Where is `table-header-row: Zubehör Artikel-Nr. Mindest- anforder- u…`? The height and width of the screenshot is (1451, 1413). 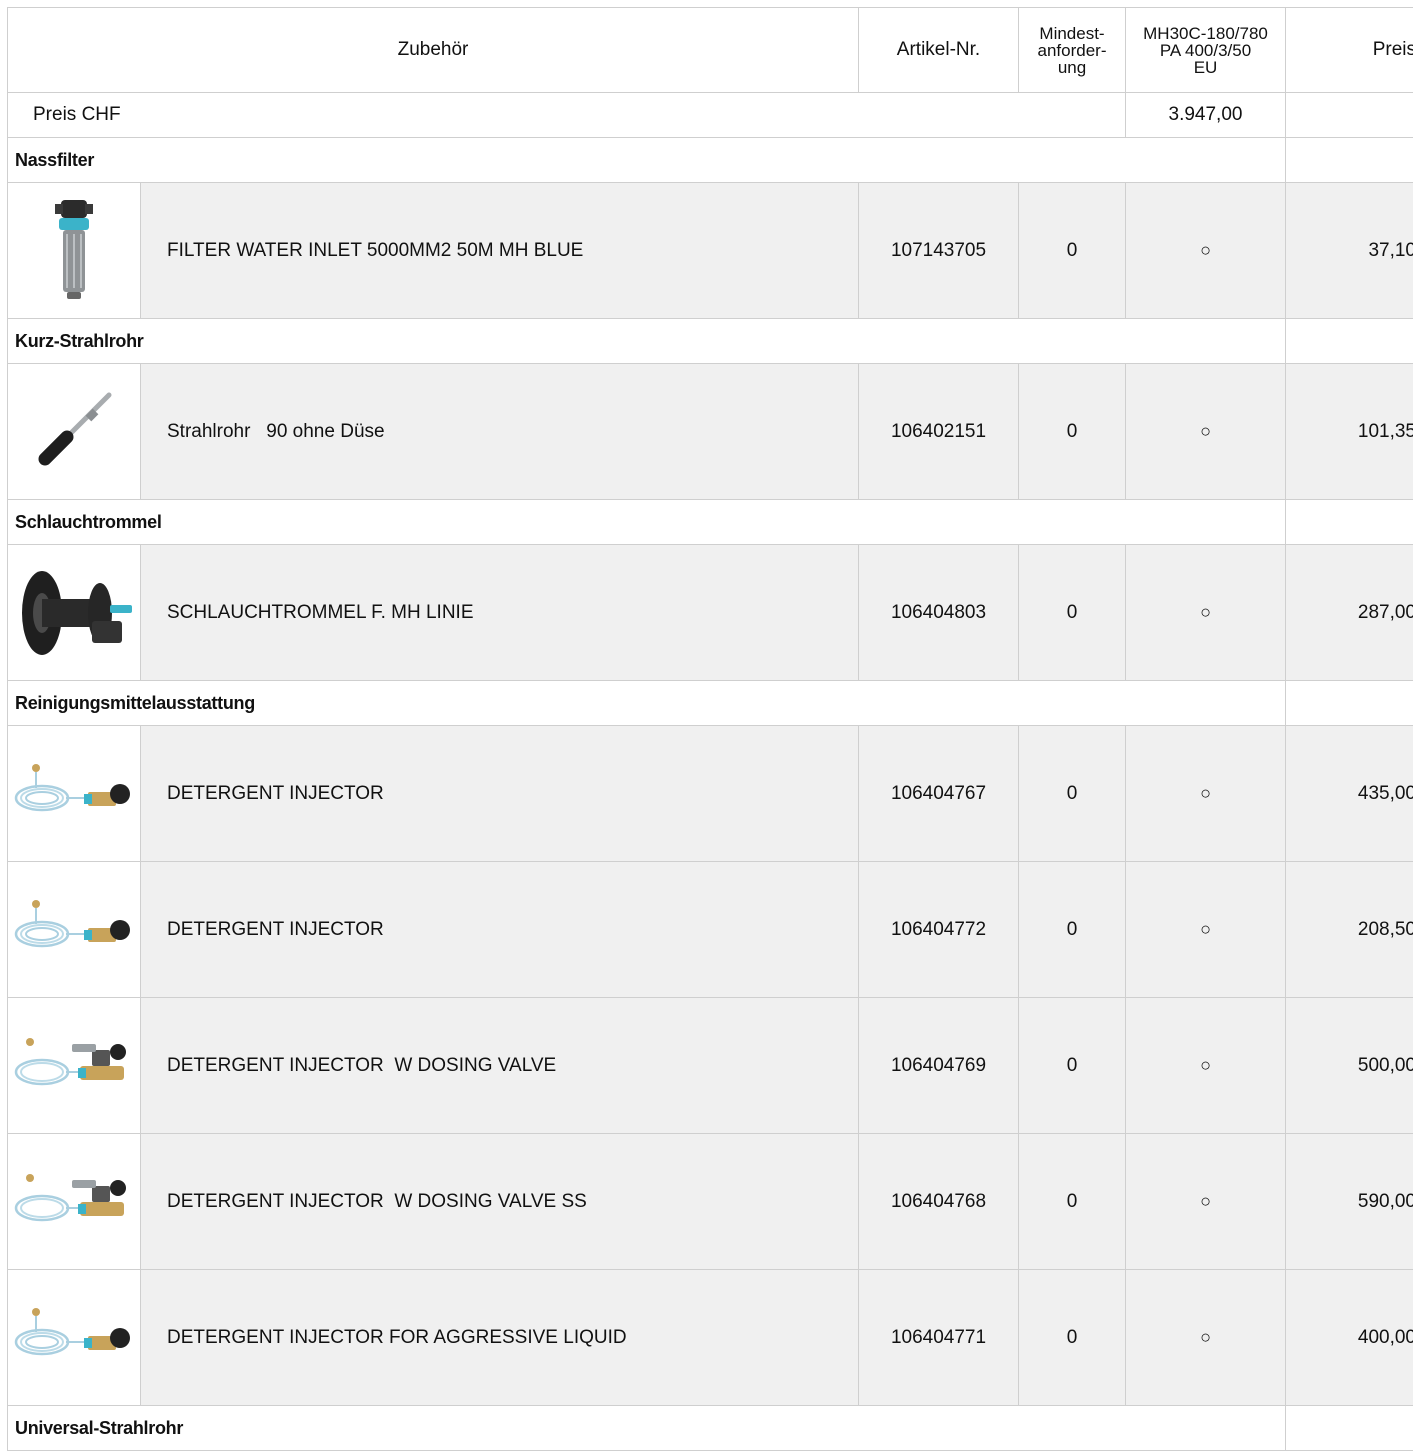 table-header-row: Zubehör Artikel-Nr. Mindest- anforder- u… is located at coordinates (710, 50).